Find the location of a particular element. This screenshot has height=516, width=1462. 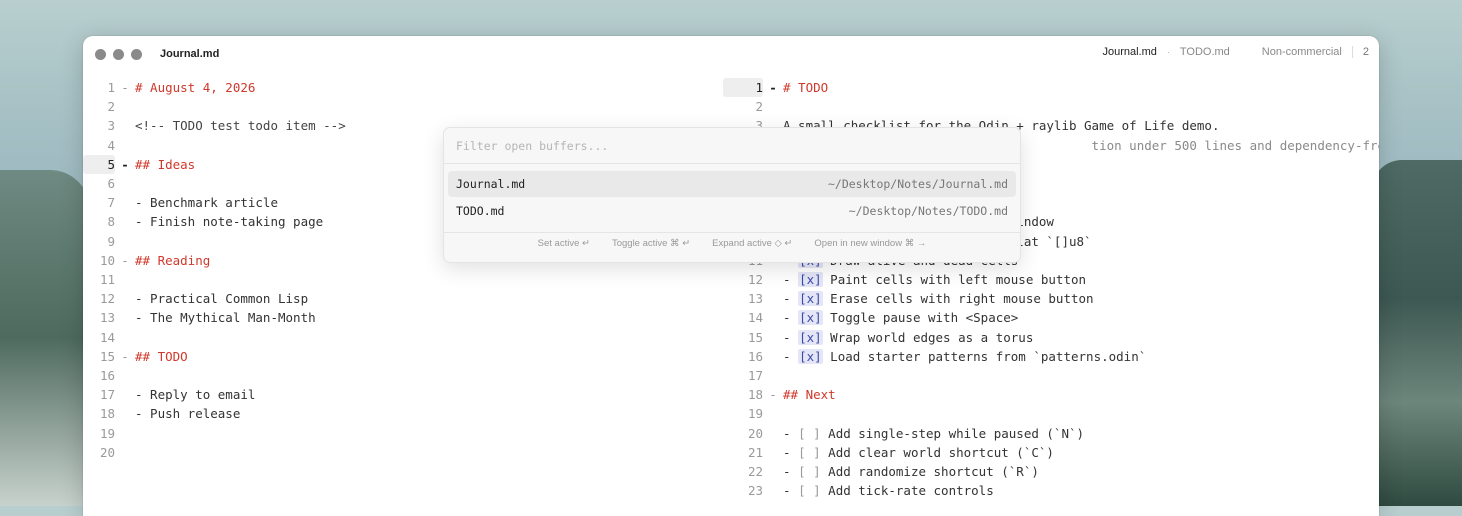

line-number: 23 is located at coordinates (755, 491).